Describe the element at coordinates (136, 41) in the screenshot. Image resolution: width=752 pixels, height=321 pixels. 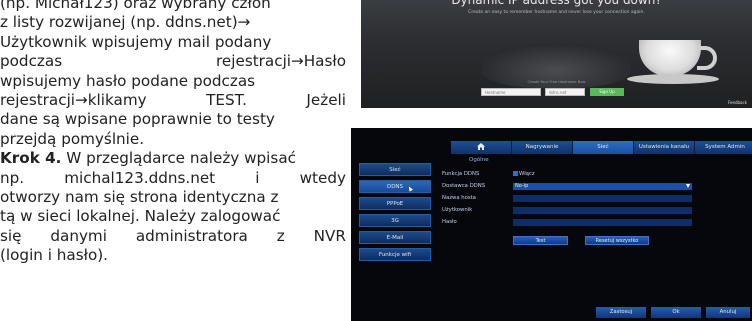
I see `text-line: Użytkownik wpisujemy mail podany` at that location.